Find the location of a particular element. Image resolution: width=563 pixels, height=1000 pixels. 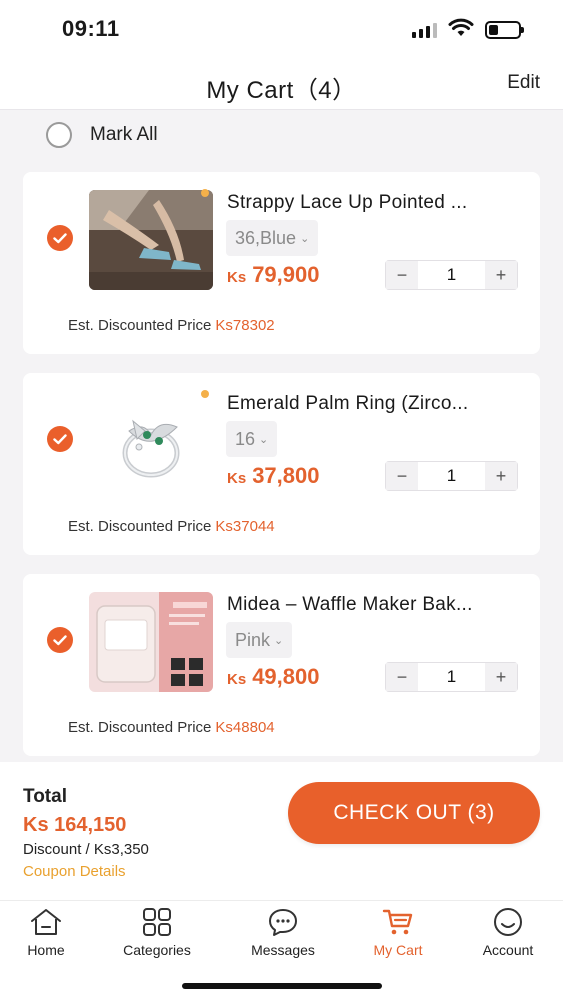

price-amount: 49,800 is located at coordinates (286, 676).